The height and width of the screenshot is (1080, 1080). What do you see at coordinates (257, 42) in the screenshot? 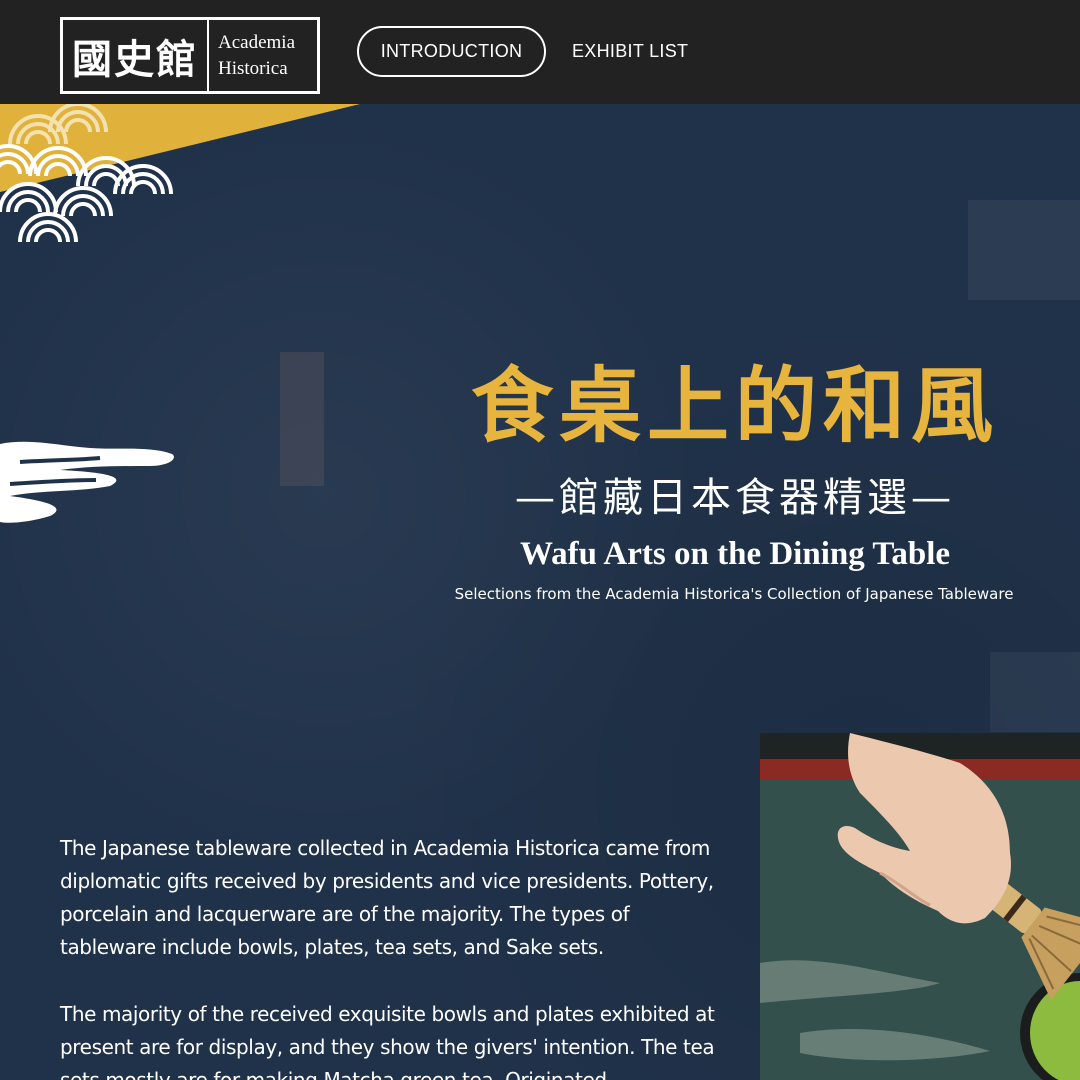
I see `logo-en-line1: Academia` at bounding box center [257, 42].